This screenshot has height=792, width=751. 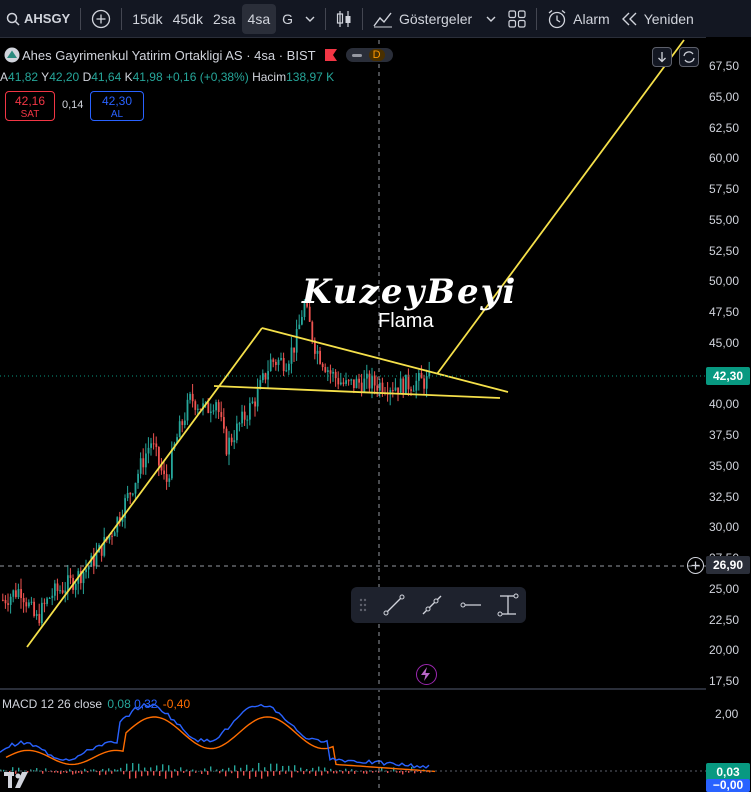 What do you see at coordinates (117, 106) in the screenshot?
I see `buy-button: 42,30 AL` at bounding box center [117, 106].